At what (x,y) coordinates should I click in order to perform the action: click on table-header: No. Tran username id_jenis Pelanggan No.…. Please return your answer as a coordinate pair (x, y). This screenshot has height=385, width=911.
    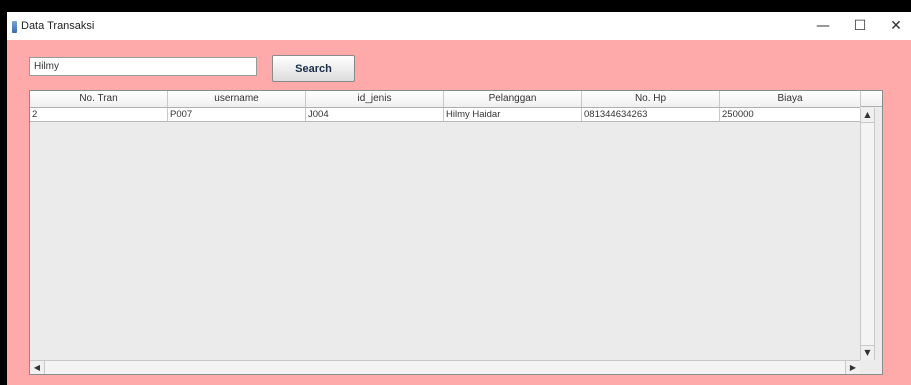
    Looking at the image, I should click on (445, 99).